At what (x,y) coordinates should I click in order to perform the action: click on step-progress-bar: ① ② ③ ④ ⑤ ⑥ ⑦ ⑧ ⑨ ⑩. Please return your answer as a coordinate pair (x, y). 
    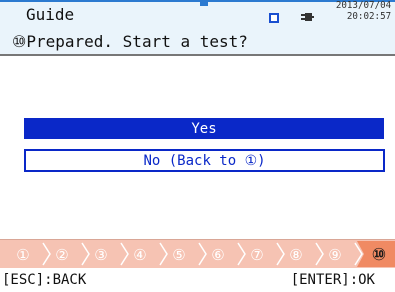
    Looking at the image, I should click on (197, 253).